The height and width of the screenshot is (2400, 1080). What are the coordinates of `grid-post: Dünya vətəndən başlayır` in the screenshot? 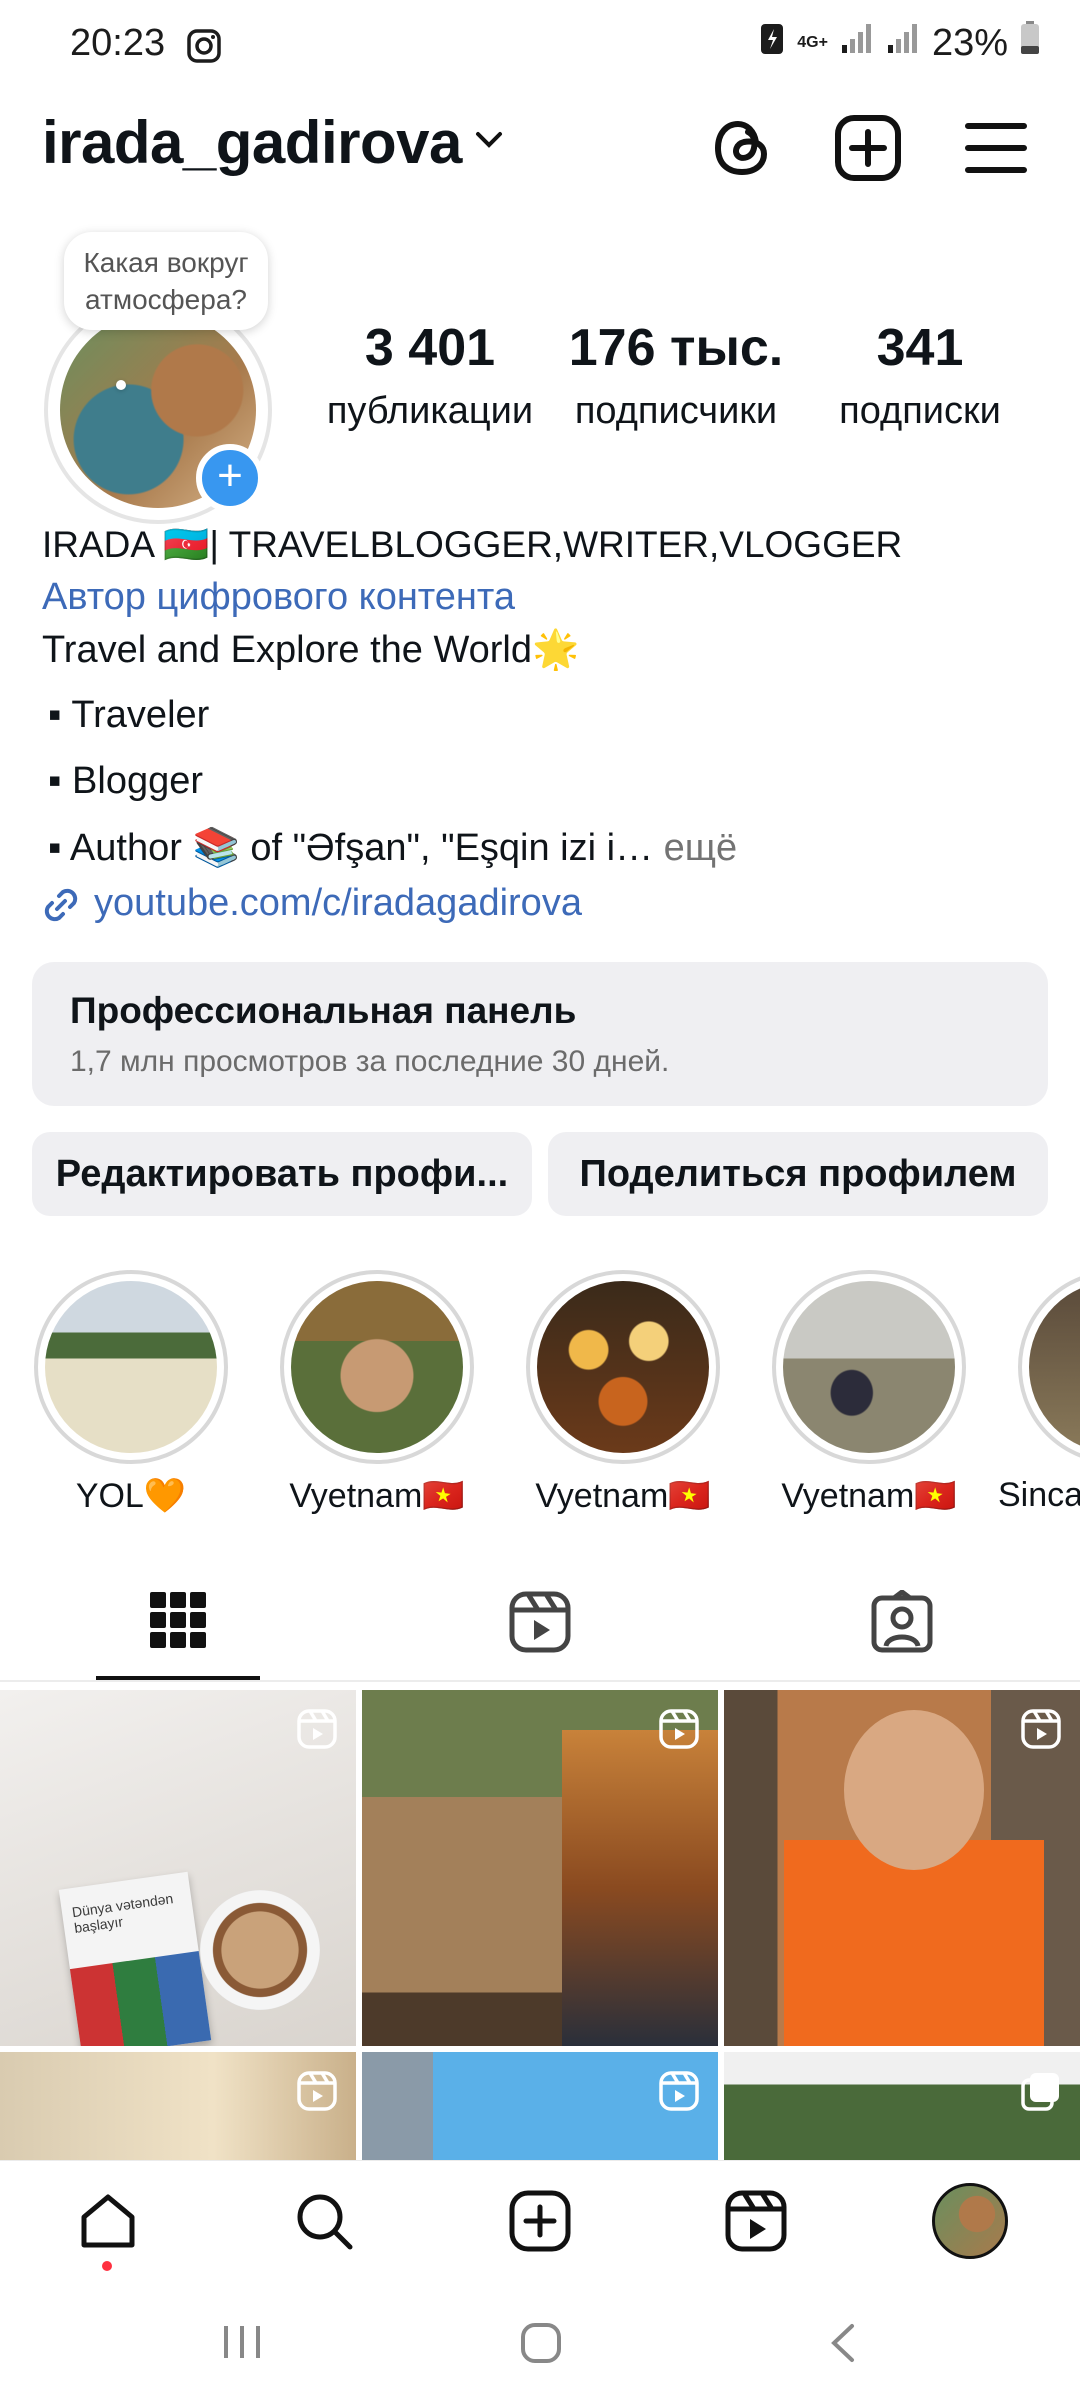 It's located at (178, 1868).